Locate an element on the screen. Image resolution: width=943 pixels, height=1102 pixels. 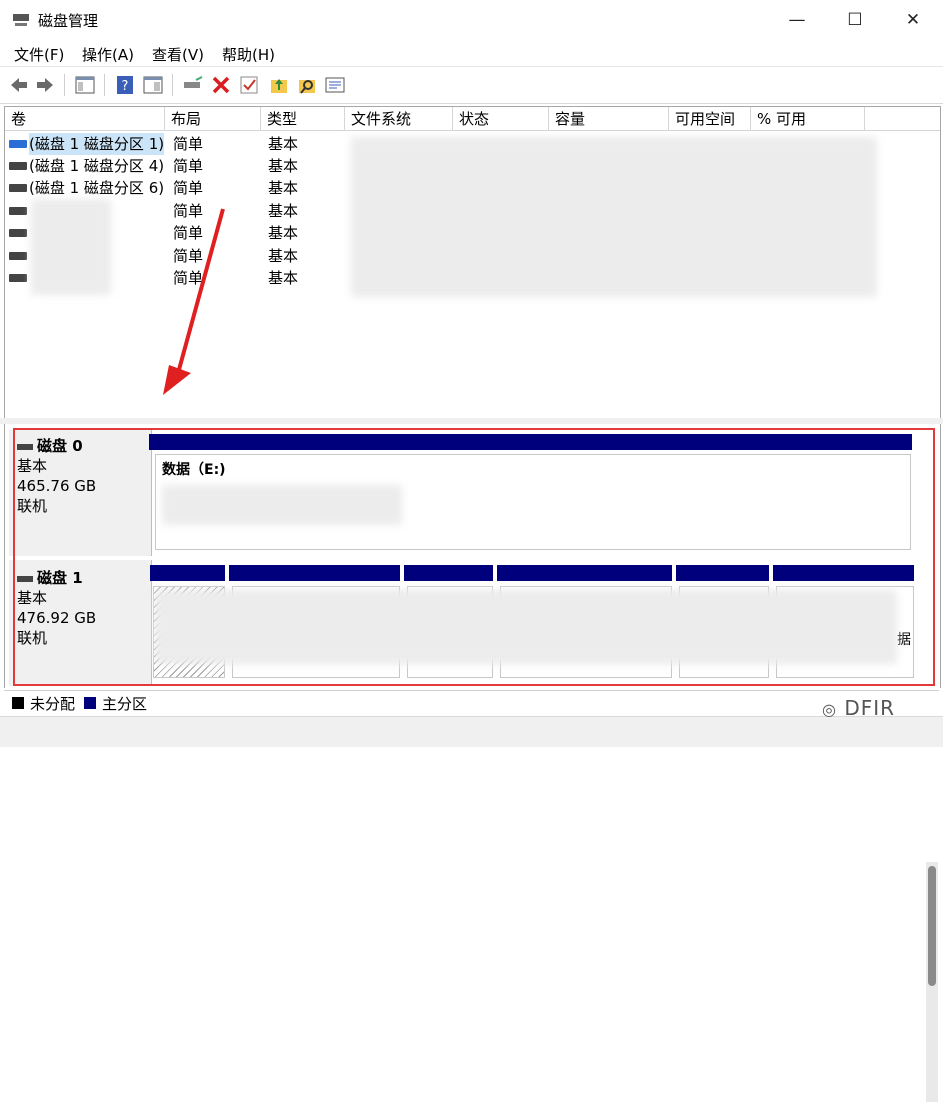
back-arrow-icon is located at coordinates (19, 85).